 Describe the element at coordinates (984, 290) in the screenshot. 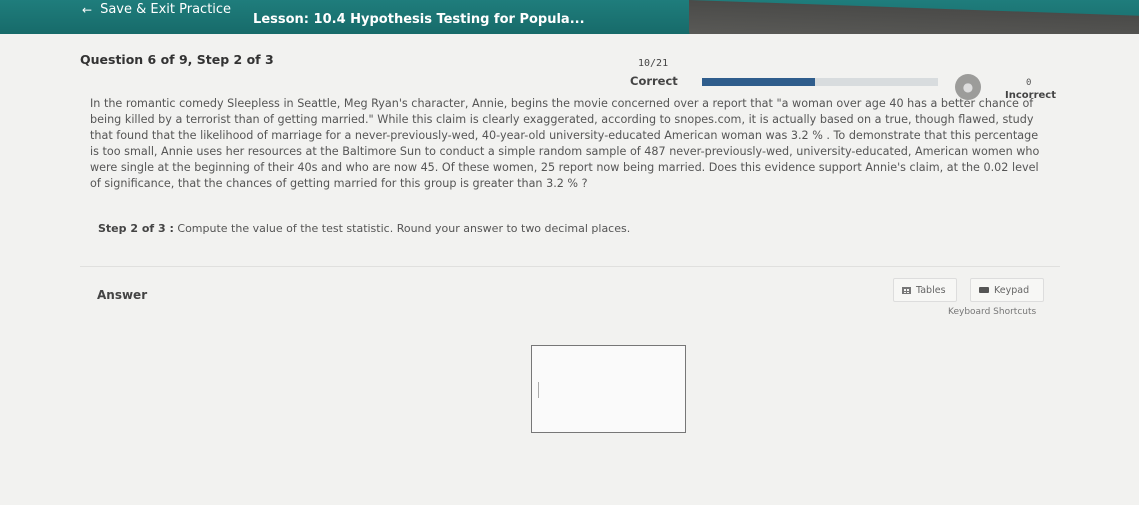

I see `keypad-icon` at that location.